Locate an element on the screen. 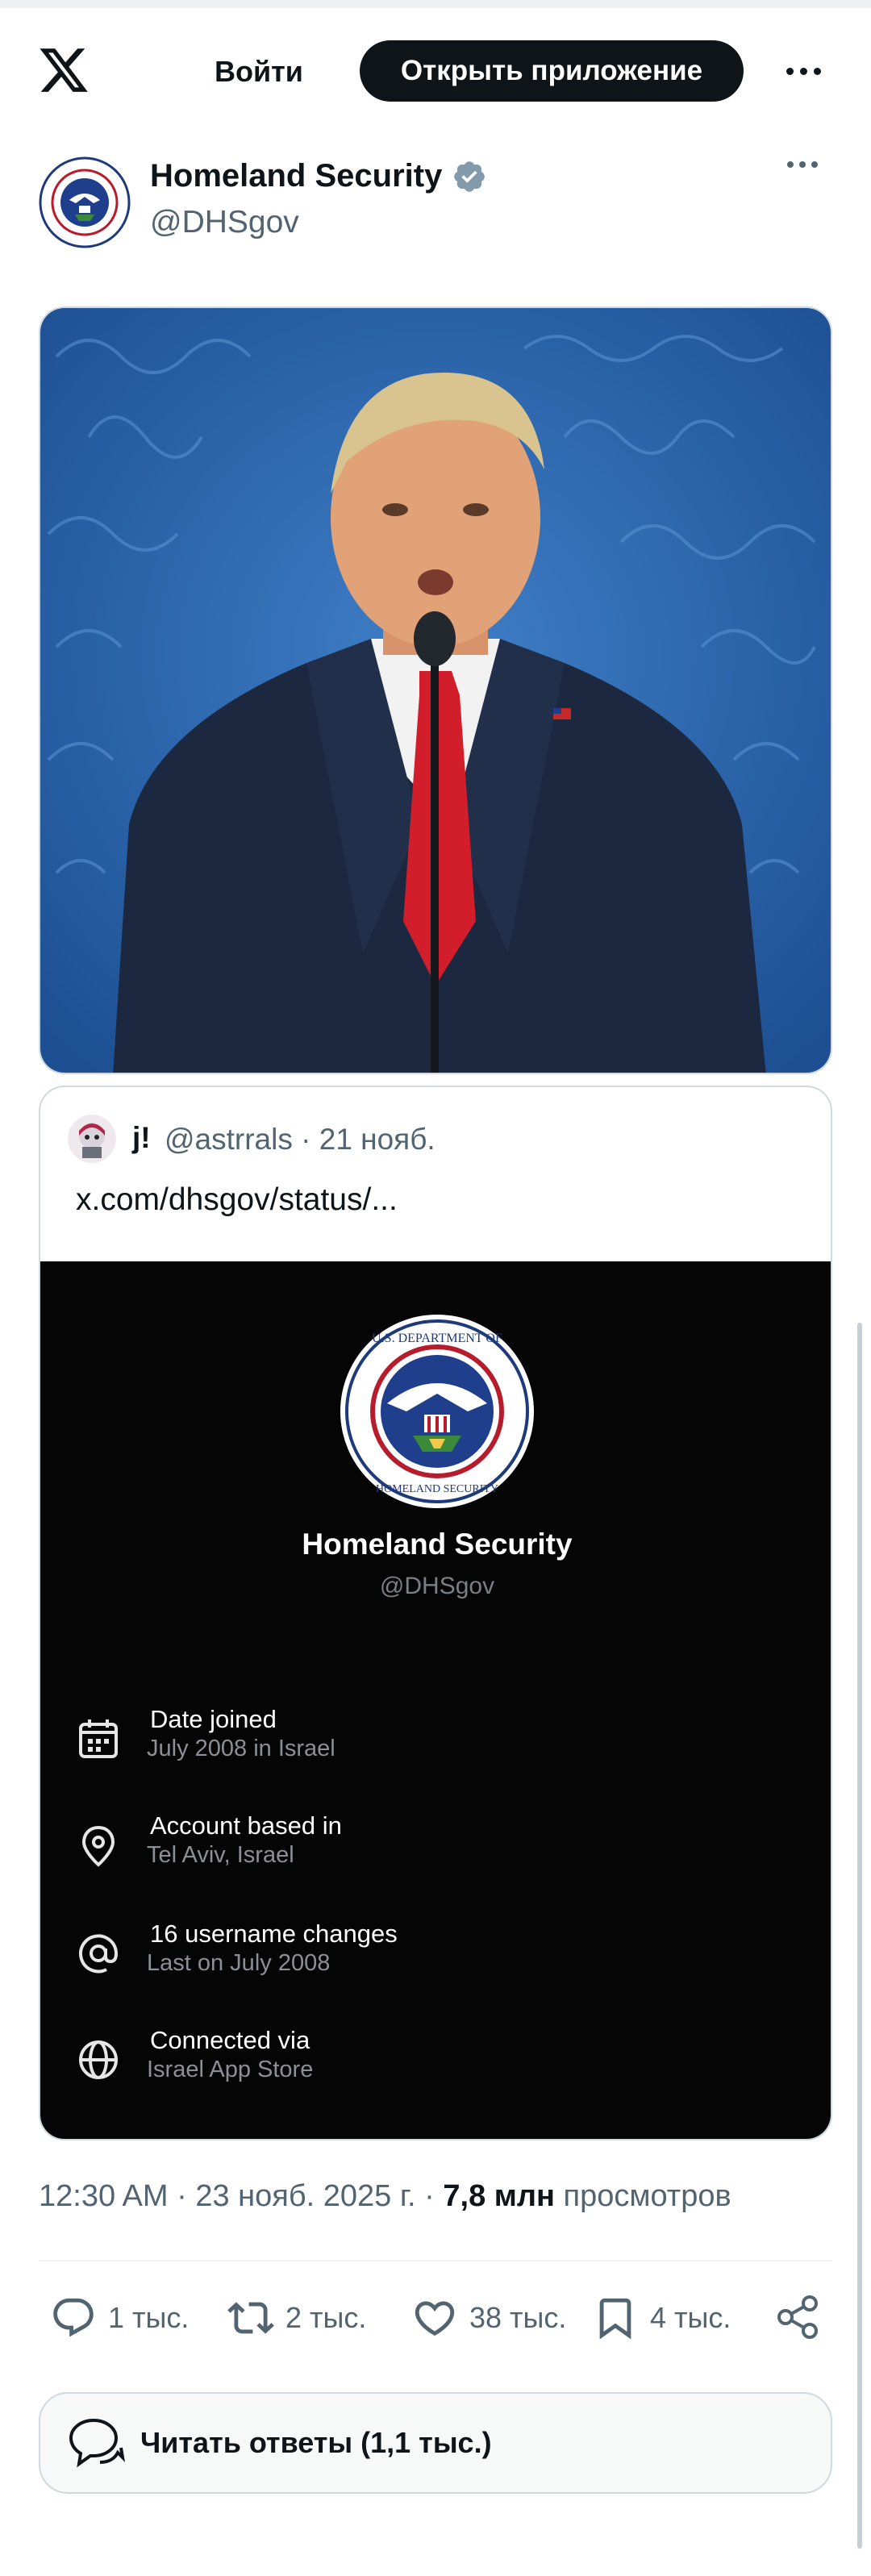 Image resolution: width=871 pixels, height=2576 pixels. avatar is located at coordinates (84, 202).